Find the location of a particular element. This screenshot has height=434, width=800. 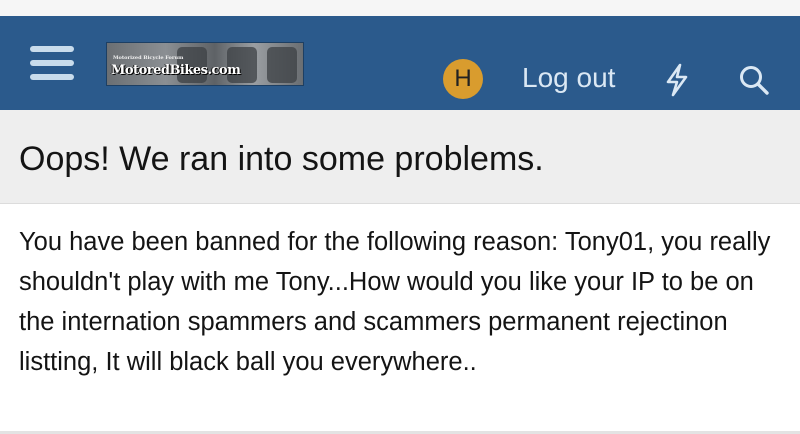

logo-brand: MotoredBikes.com is located at coordinates (176, 70).